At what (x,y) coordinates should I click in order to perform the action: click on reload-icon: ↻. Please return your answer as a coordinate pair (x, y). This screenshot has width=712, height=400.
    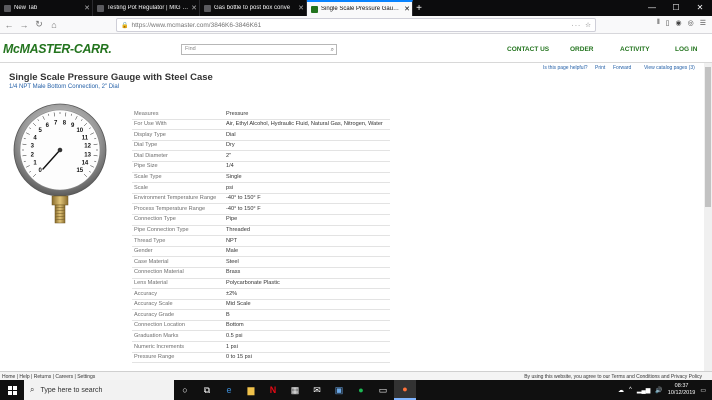
    Looking at the image, I should click on (39, 24).